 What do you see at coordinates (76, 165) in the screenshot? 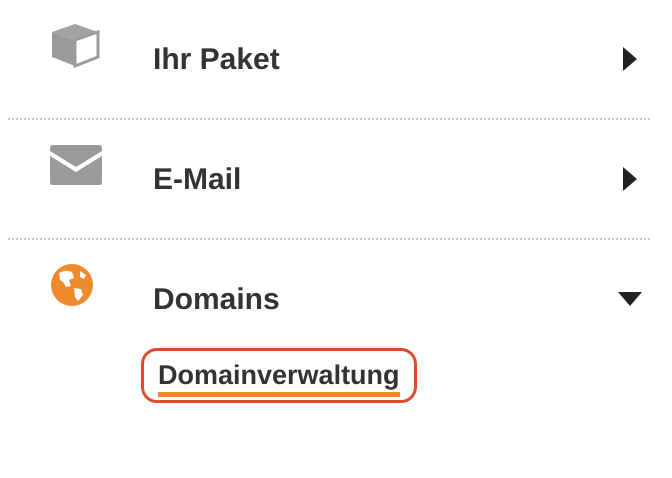
I see `envelope-icon` at bounding box center [76, 165].